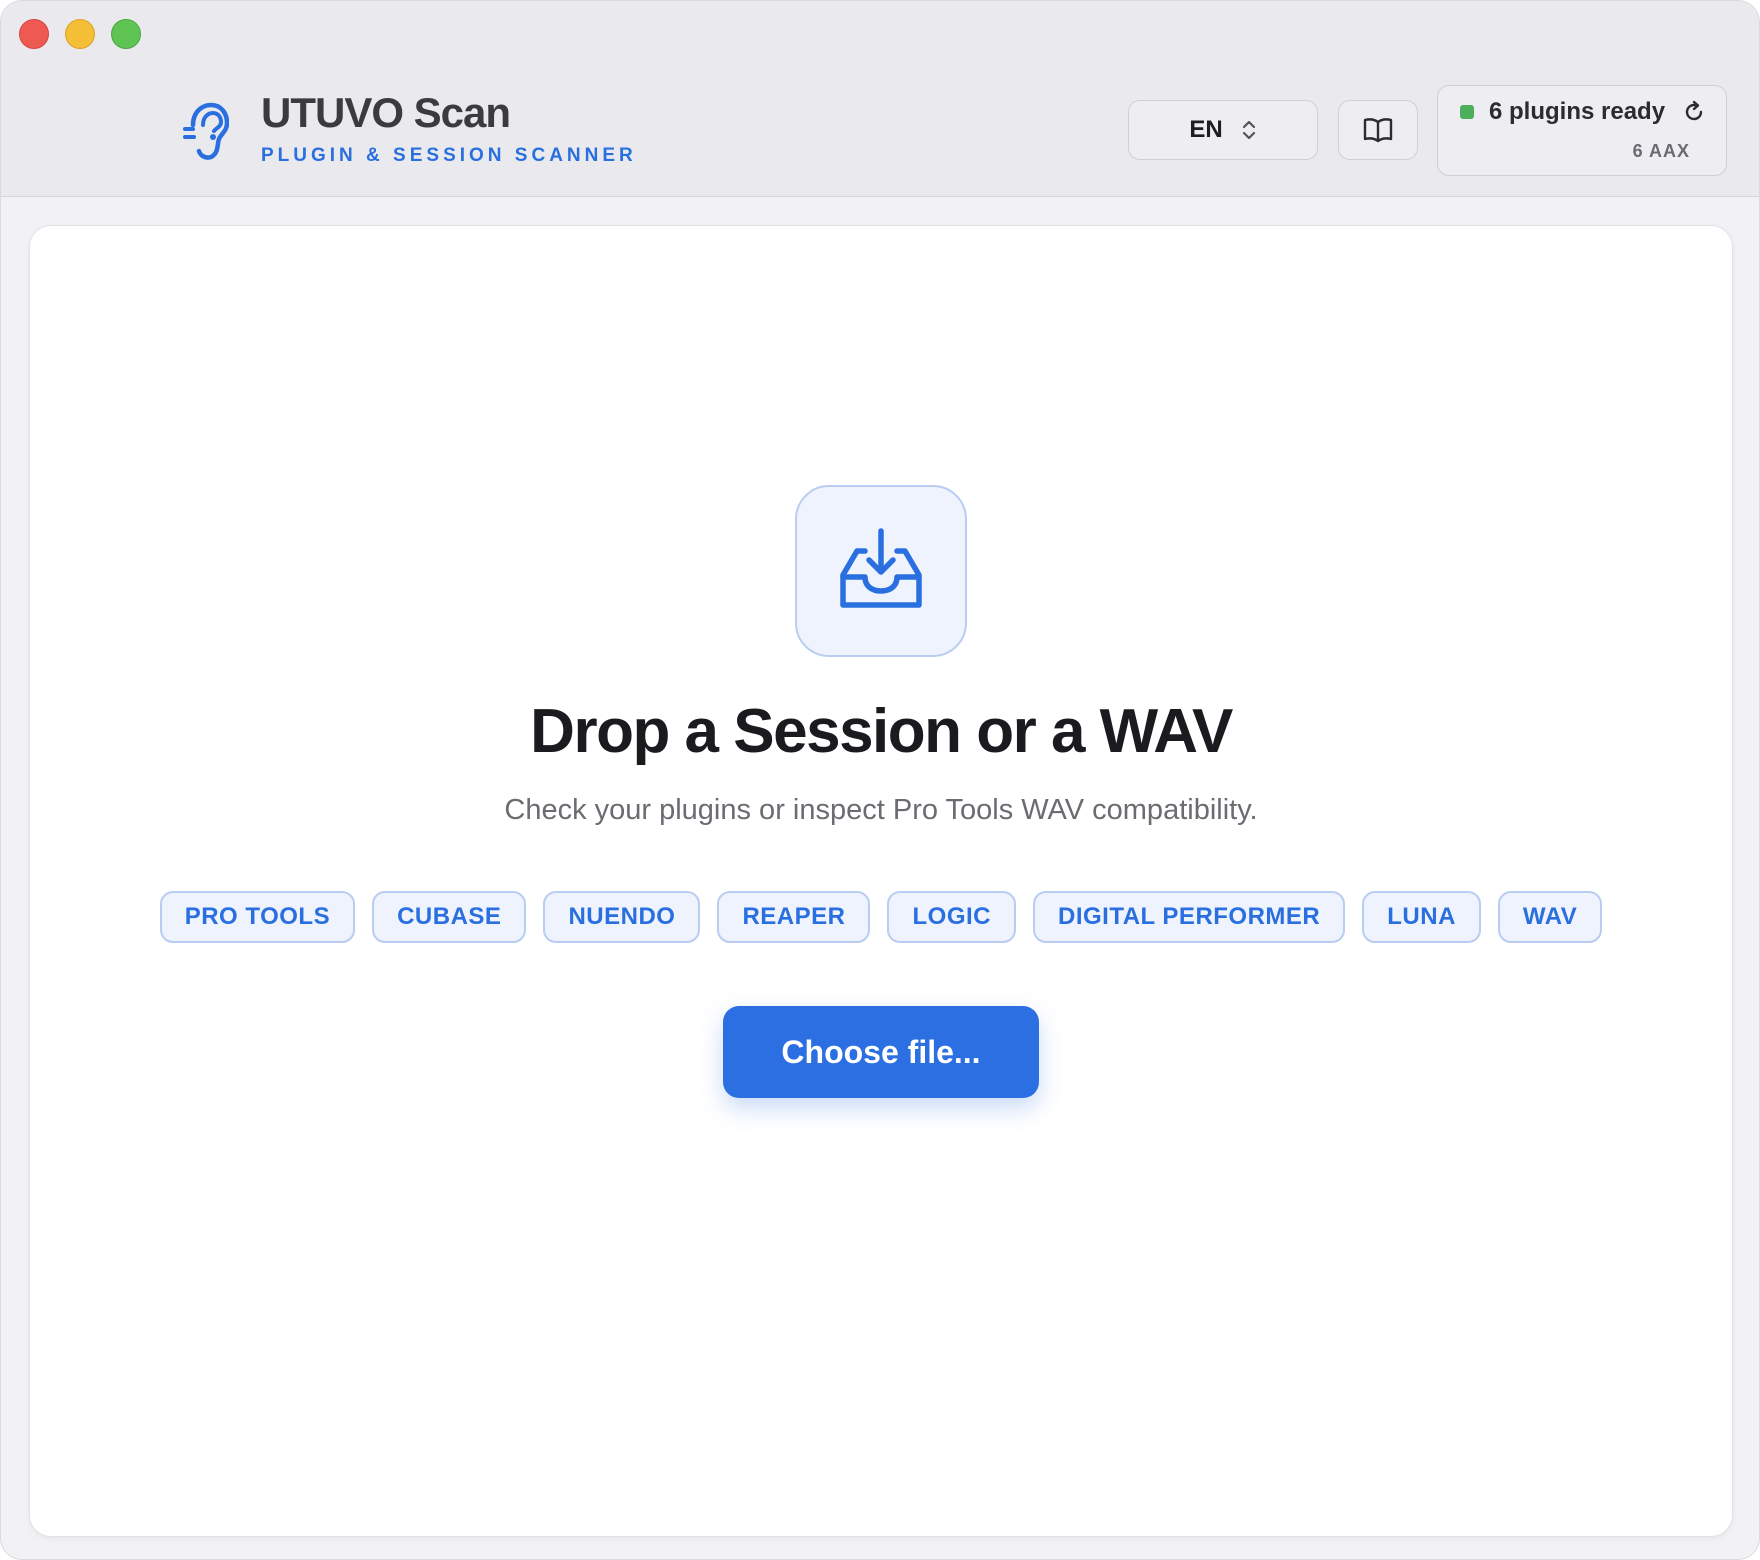 This screenshot has height=1560, width=1760. Describe the element at coordinates (1661, 151) in the screenshot. I see `plugin-format-count: 6 AAX` at that location.